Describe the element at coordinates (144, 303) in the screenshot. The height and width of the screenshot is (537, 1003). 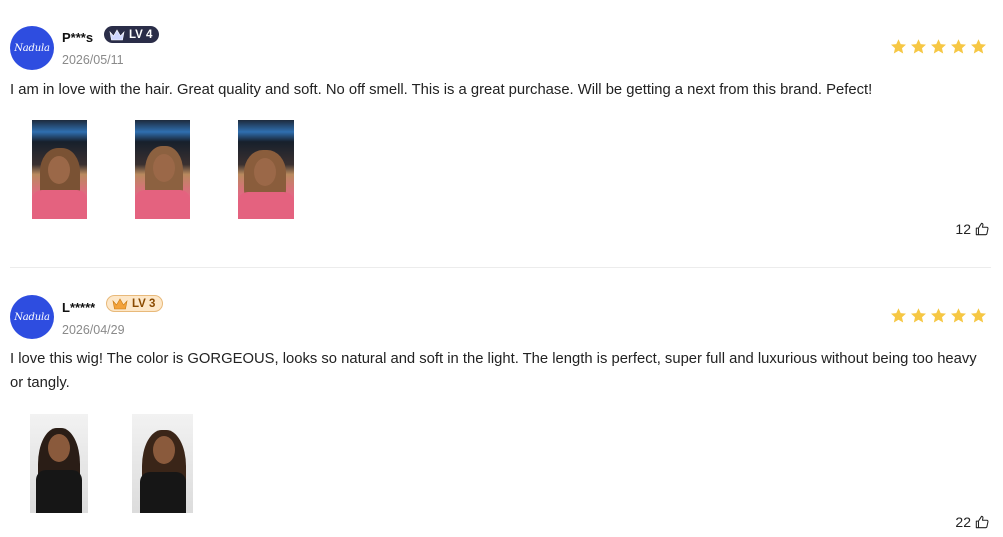
I see `level-label: LV 3` at that location.